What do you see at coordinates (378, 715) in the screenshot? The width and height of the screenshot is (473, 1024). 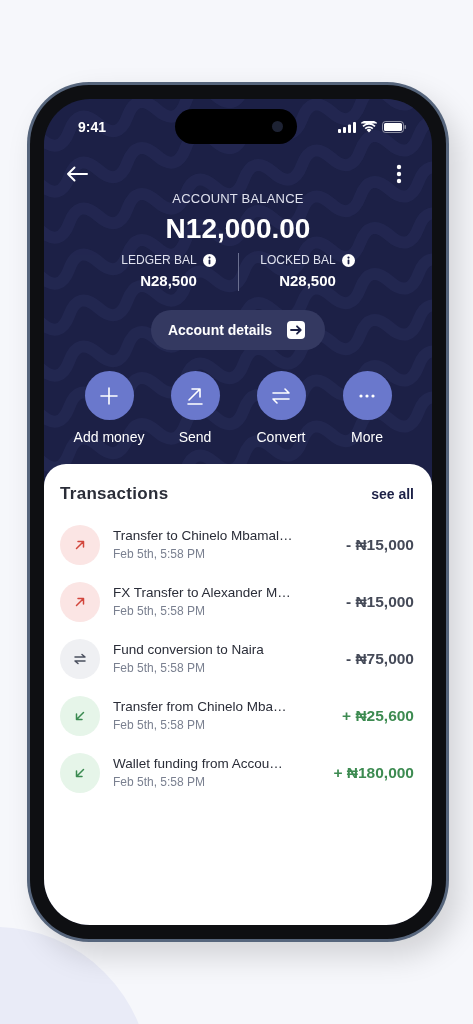 I see `transaction-amount: + ₦25,600` at bounding box center [378, 715].